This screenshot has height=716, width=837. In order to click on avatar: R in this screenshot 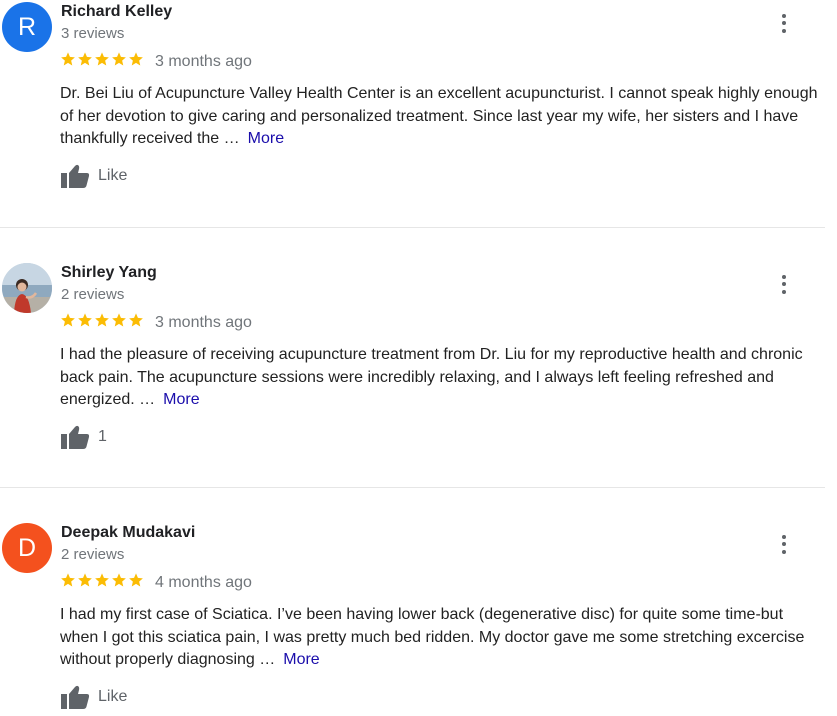, I will do `click(27, 27)`.